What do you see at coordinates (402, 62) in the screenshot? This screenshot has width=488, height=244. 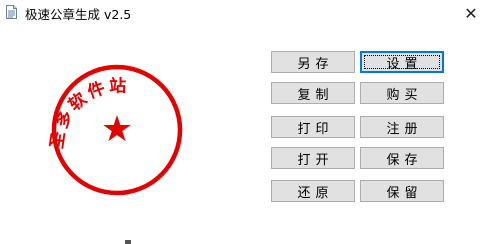 I see `settings-button: 设置` at bounding box center [402, 62].